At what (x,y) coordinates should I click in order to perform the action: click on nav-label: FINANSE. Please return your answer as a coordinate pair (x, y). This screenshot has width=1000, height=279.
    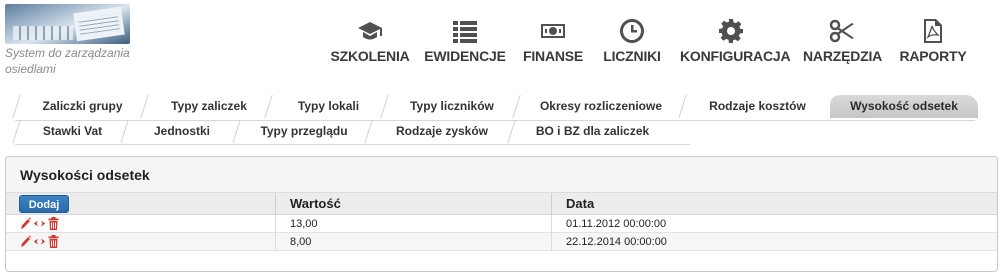
    Looking at the image, I should click on (553, 56).